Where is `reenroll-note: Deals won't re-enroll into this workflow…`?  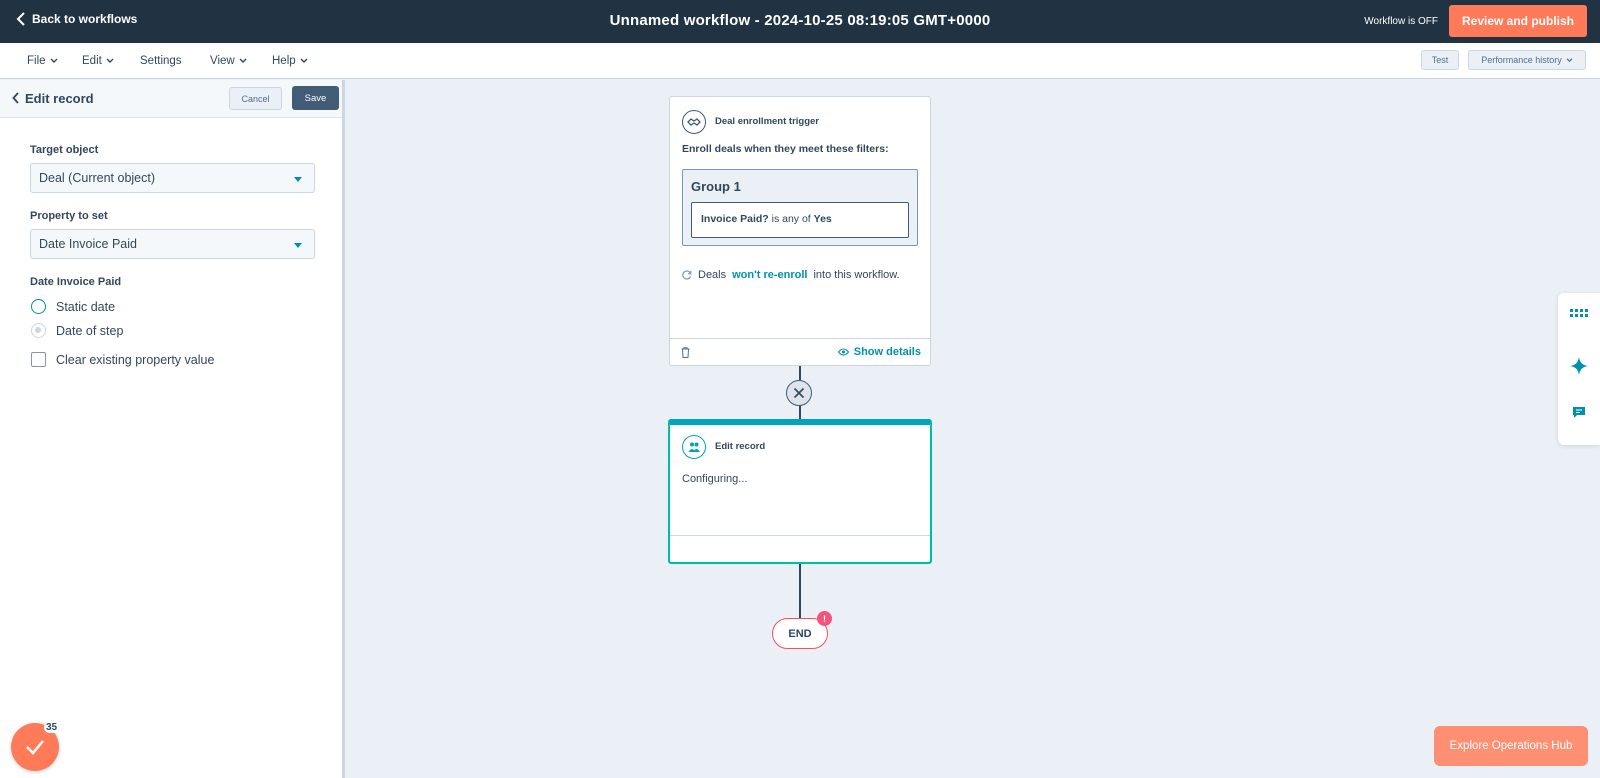
reenroll-note: Deals won't re-enroll into this workflow… is located at coordinates (791, 275).